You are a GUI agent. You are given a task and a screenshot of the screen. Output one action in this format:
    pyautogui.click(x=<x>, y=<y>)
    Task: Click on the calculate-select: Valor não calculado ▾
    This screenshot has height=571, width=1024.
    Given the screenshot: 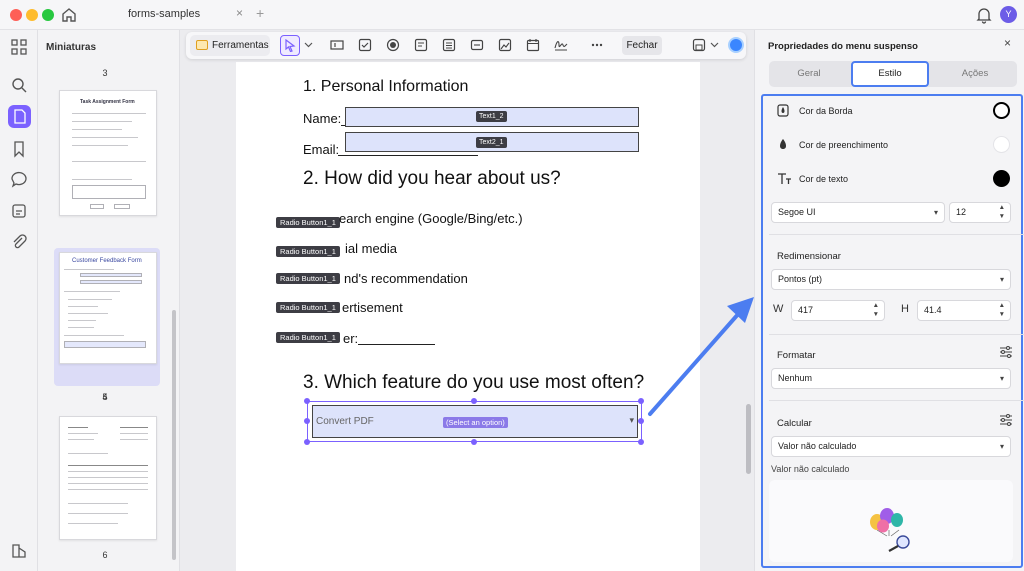 What is the action you would take?
    pyautogui.click(x=891, y=446)
    